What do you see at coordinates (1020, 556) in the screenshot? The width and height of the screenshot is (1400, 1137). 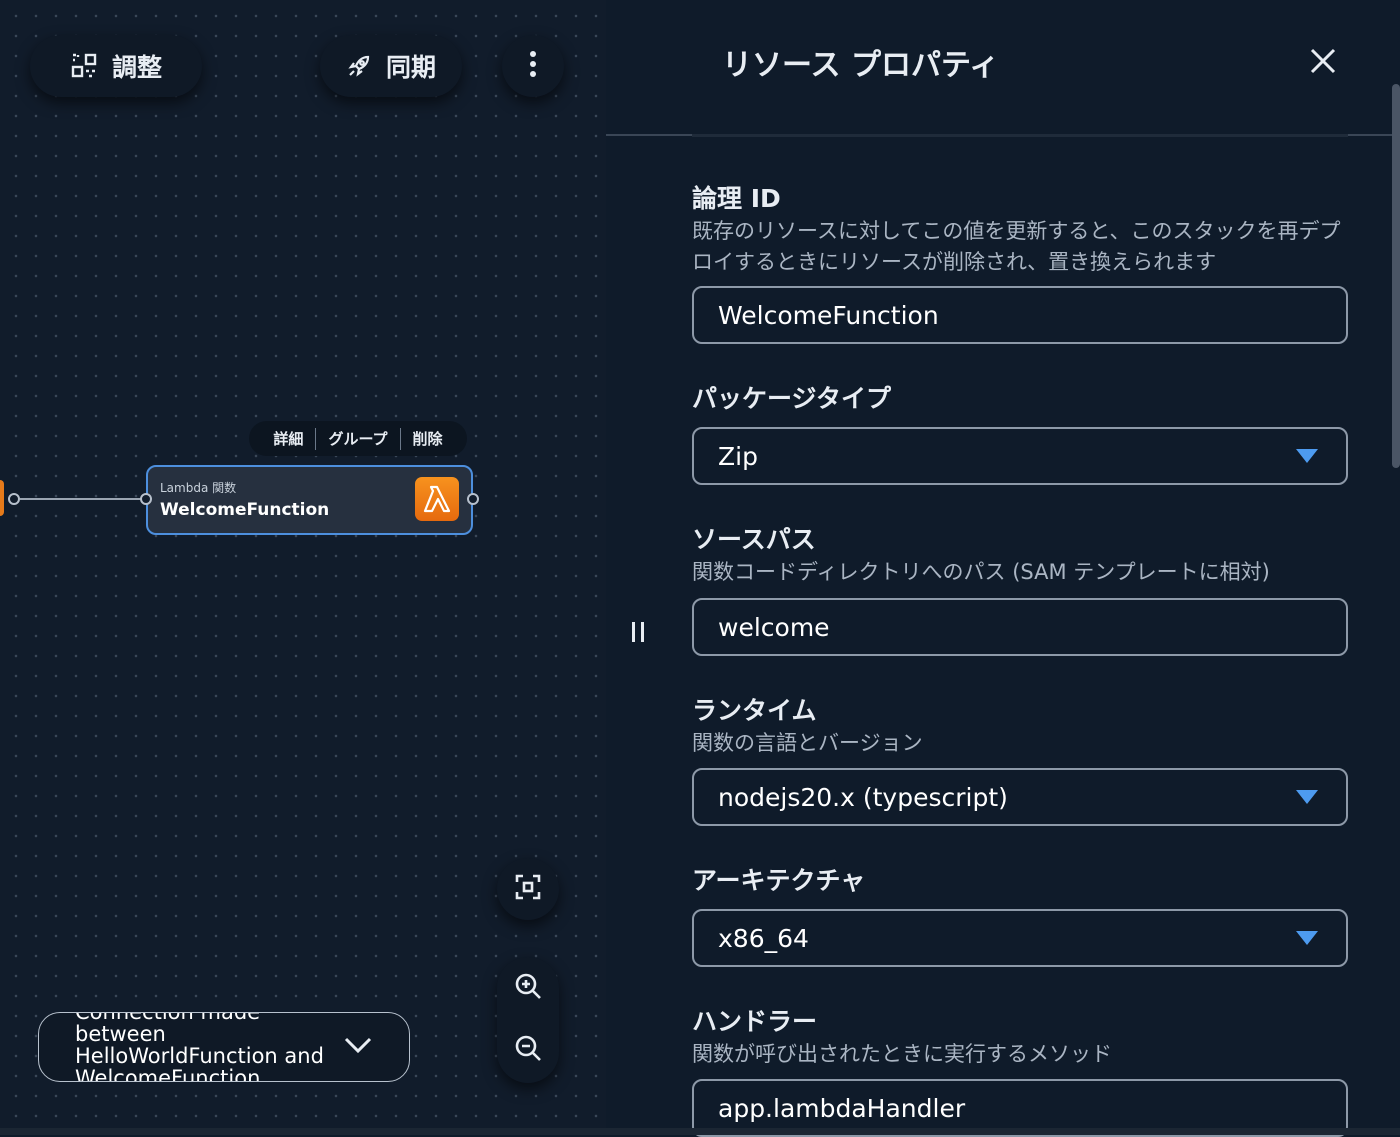 I see `source-path-field: ソースパス 関数コードディレクトリへのパス (SAM テンプレートに相対)` at bounding box center [1020, 556].